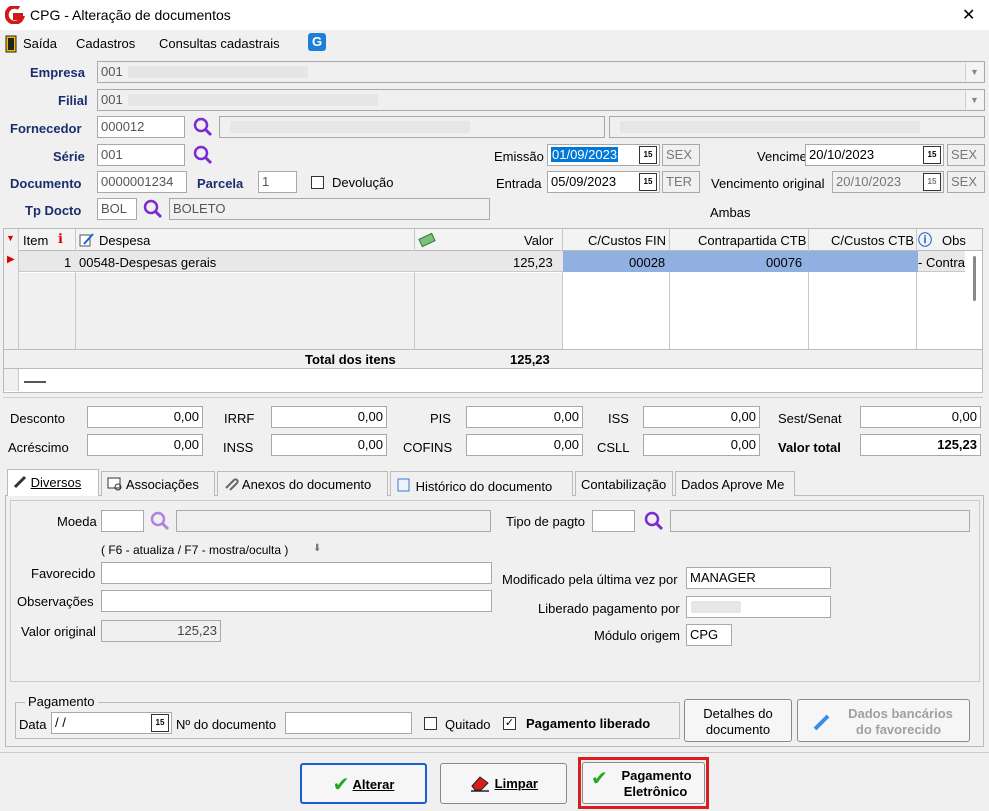 The image size is (989, 811). Describe the element at coordinates (647, 262) in the screenshot. I see `row-ccfin: 00028` at that location.